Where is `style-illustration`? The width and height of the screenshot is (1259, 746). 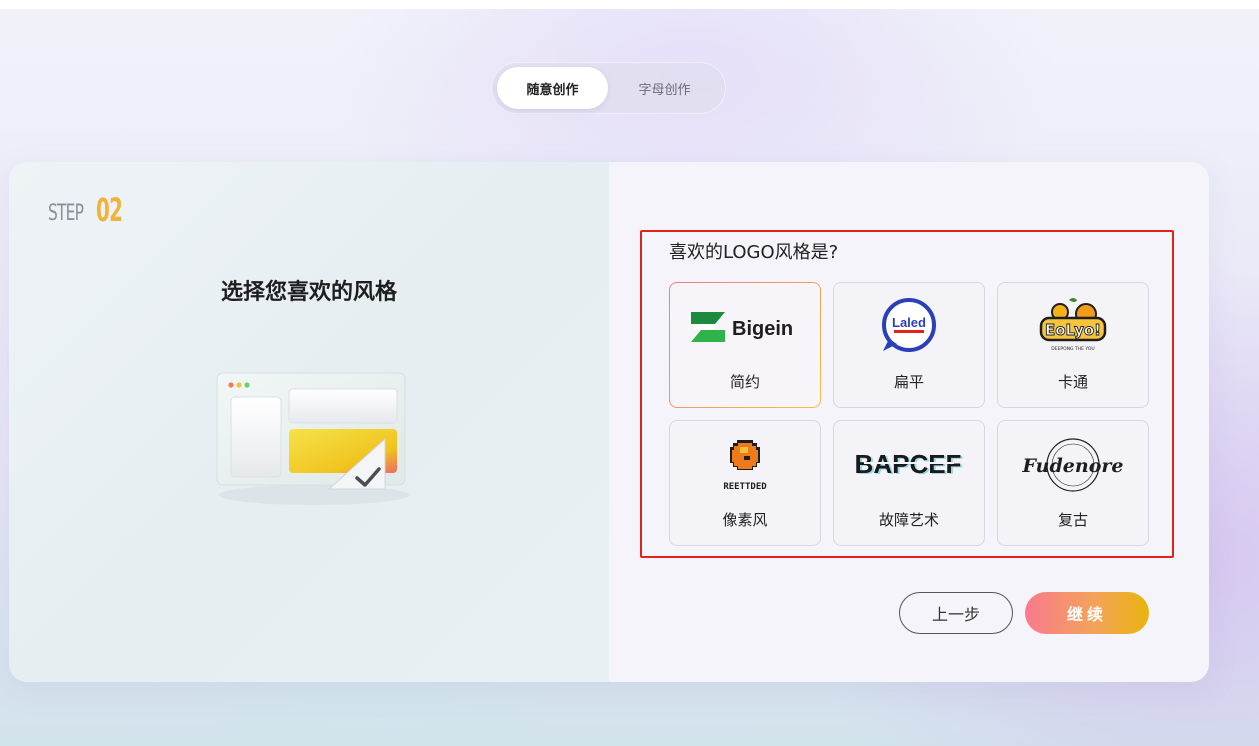 style-illustration is located at coordinates (312, 438).